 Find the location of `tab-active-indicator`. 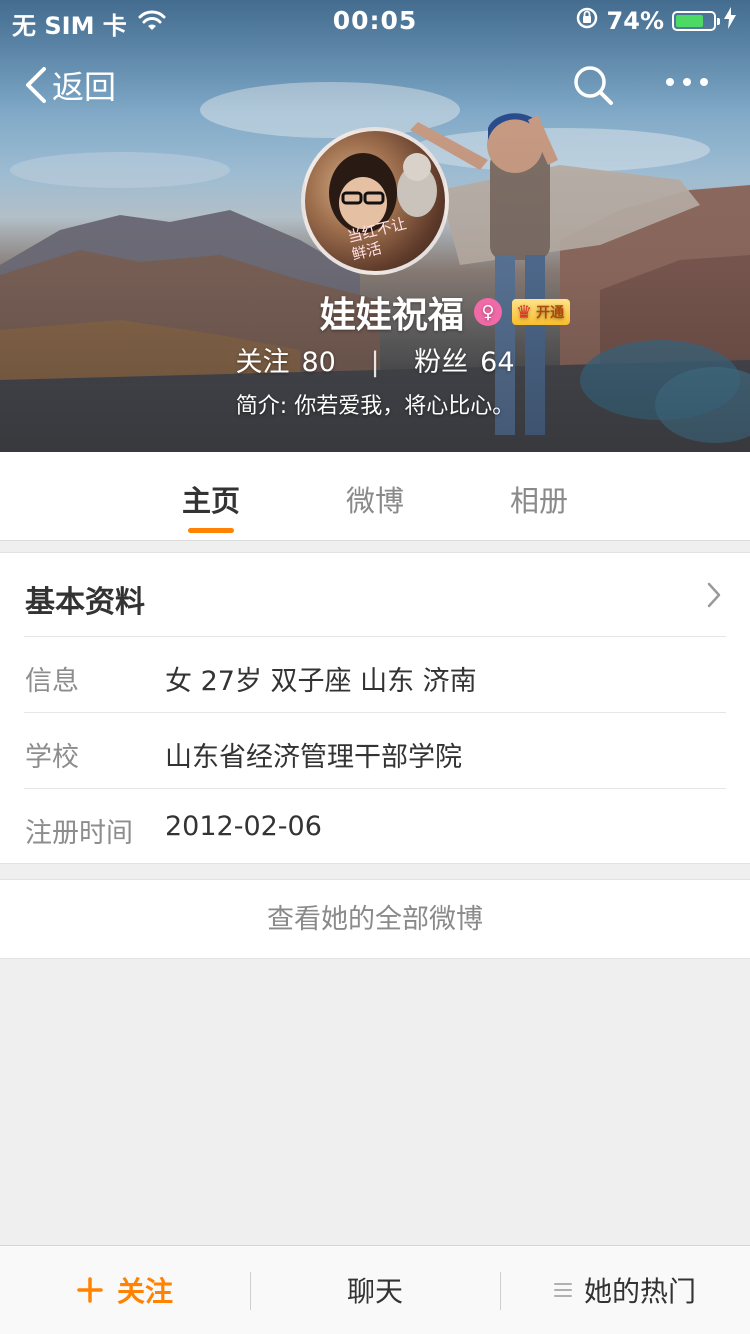

tab-active-indicator is located at coordinates (211, 530).